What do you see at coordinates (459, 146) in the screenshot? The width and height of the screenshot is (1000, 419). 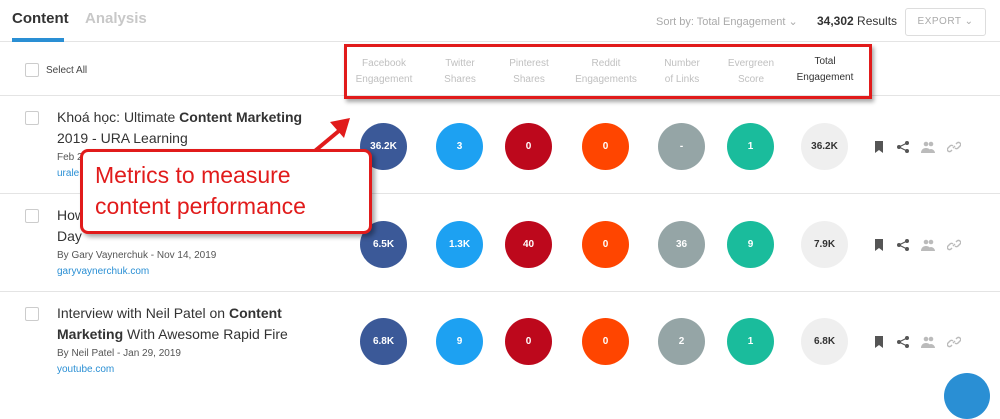 I see `metric-twitter: 3` at bounding box center [459, 146].